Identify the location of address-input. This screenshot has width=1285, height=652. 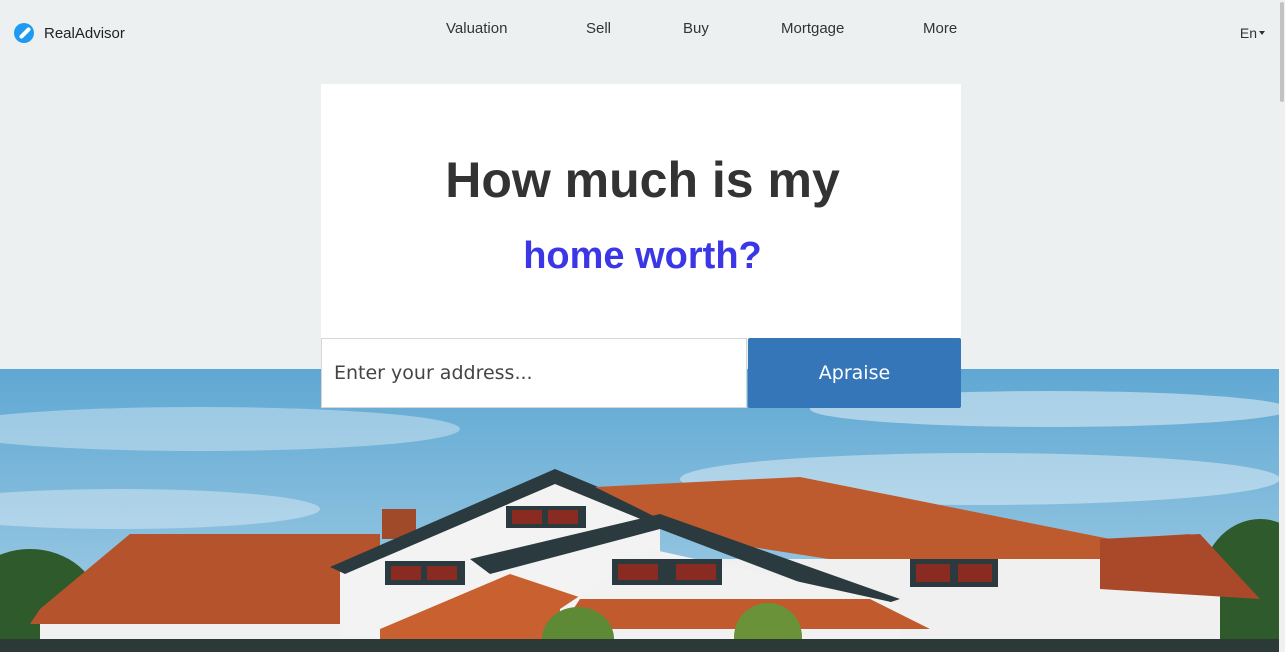
(534, 373).